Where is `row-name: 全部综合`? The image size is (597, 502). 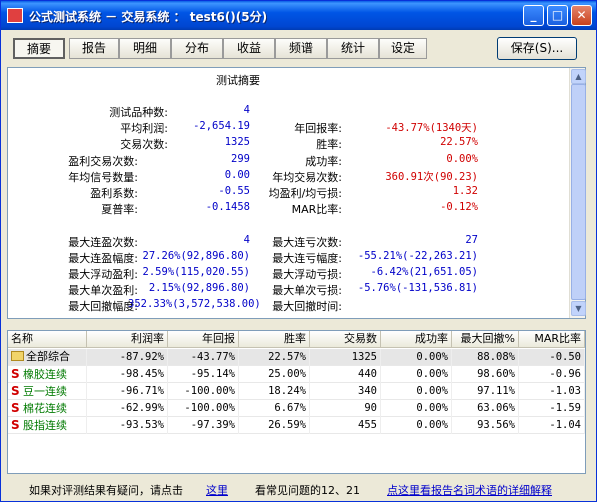 row-name: 全部综合 is located at coordinates (48, 356).